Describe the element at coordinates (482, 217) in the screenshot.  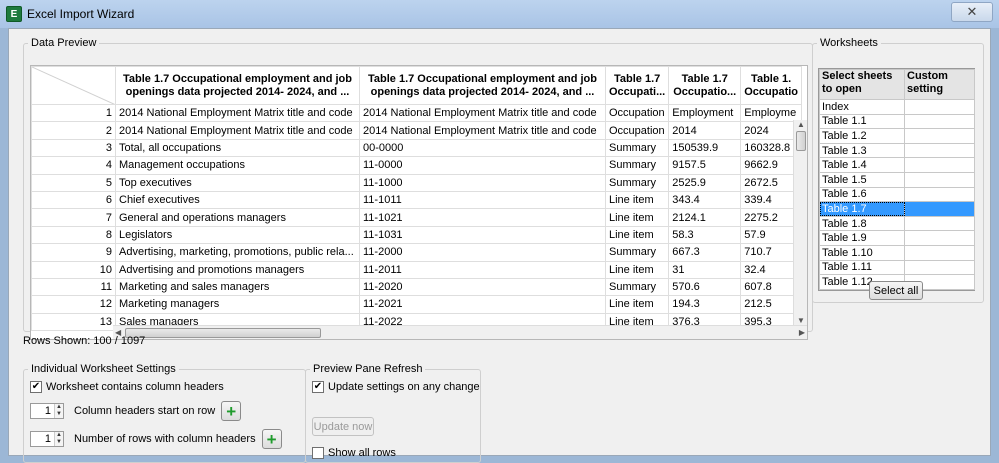
I see `table-cell: 11-1021` at that location.